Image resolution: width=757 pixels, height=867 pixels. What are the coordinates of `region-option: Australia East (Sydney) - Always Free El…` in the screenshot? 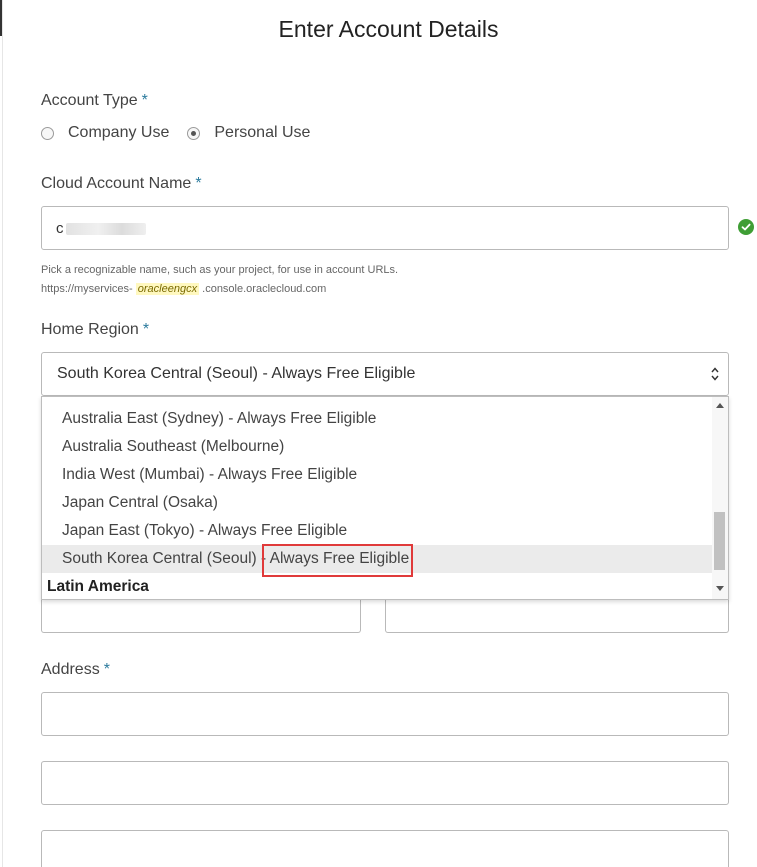 It's located at (378, 419).